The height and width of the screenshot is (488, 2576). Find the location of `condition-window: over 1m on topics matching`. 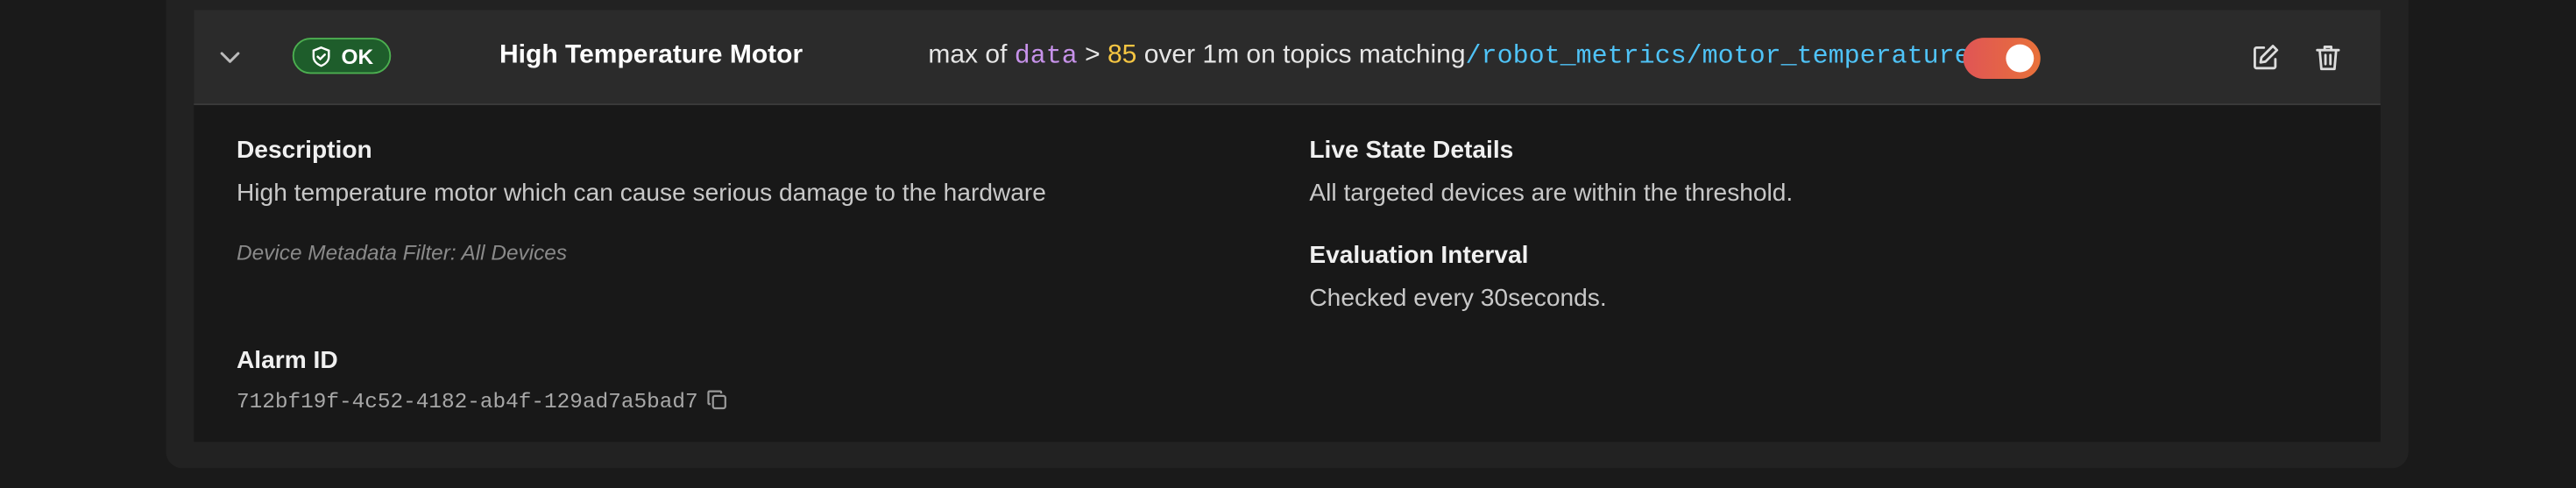

condition-window: over 1m on topics matching is located at coordinates (1304, 54).